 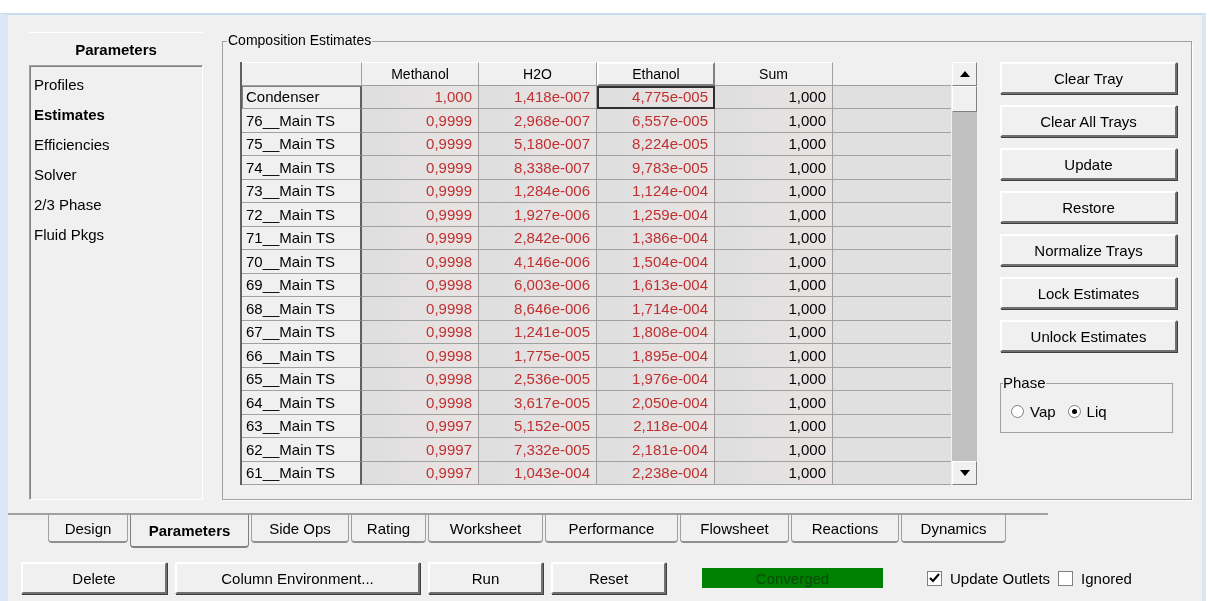 What do you see at coordinates (302, 97) in the screenshot?
I see `row-header: Condenser` at bounding box center [302, 97].